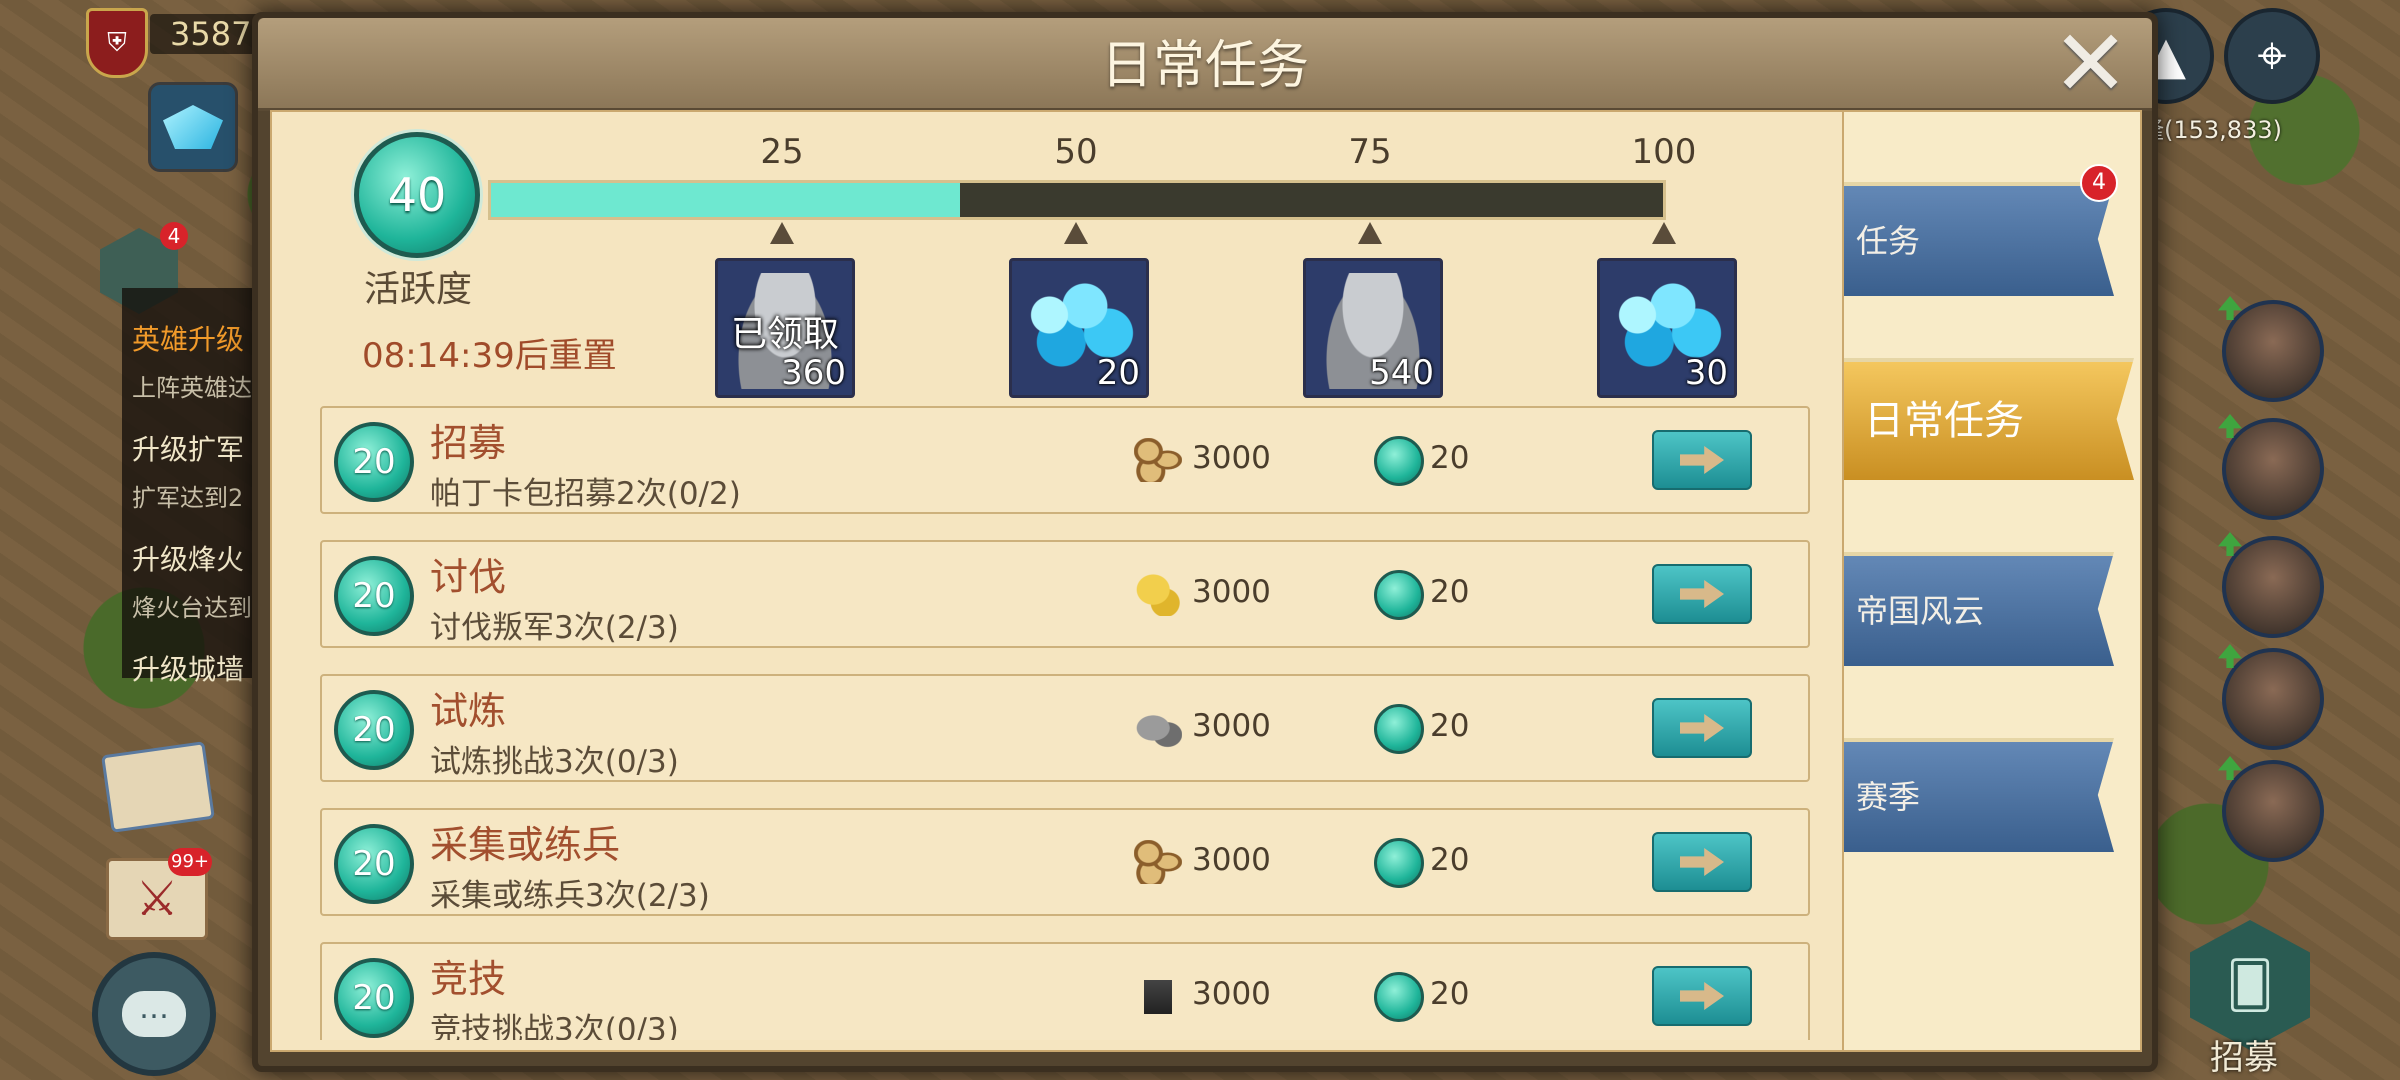  What do you see at coordinates (784, 334) in the screenshot?
I see `claimed-label: 已领取` at bounding box center [784, 334].